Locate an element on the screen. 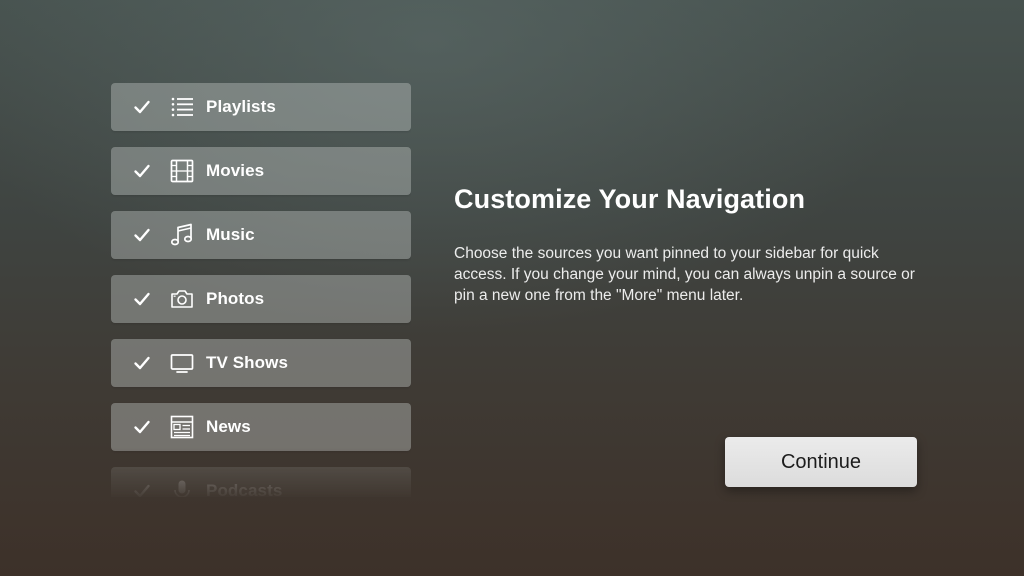  source-label: Podcasts is located at coordinates (244, 489).